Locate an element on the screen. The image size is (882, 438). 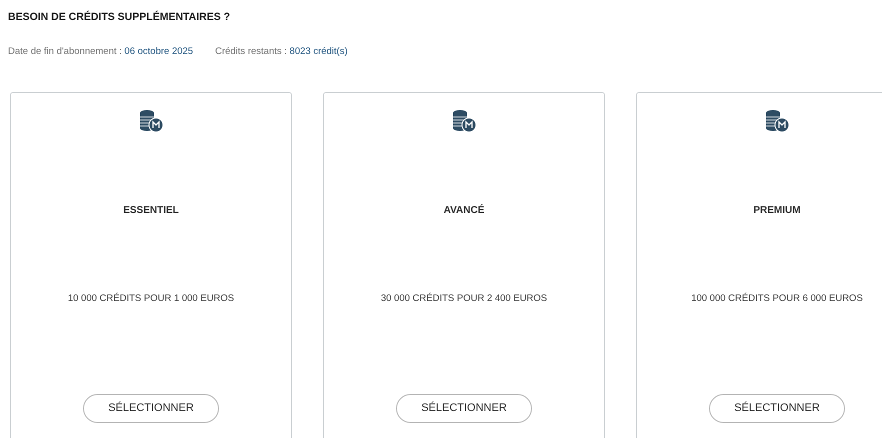
plan-name: AVANCÉ is located at coordinates (464, 210).